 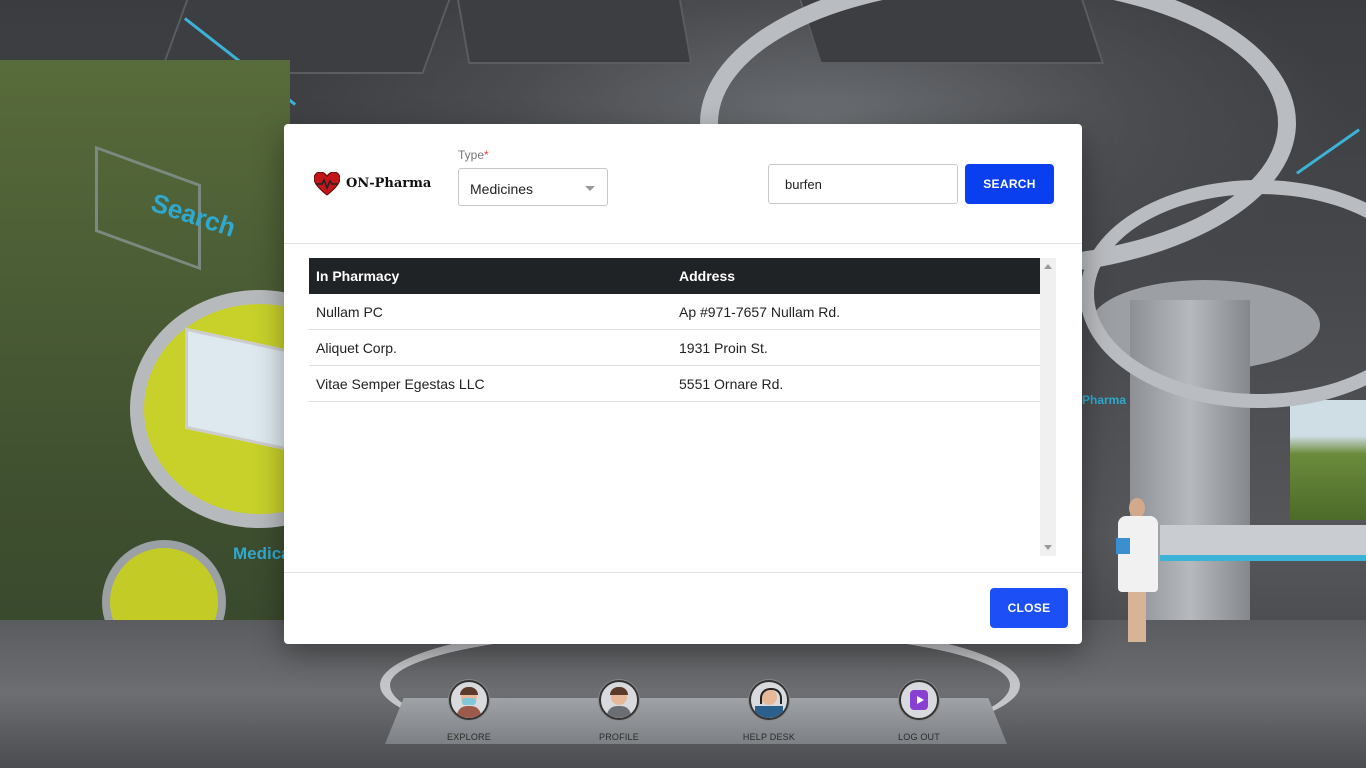 I want to click on table-row: Nullam PC Ap #971-7657 Nullam Rd., so click(x=674, y=312).